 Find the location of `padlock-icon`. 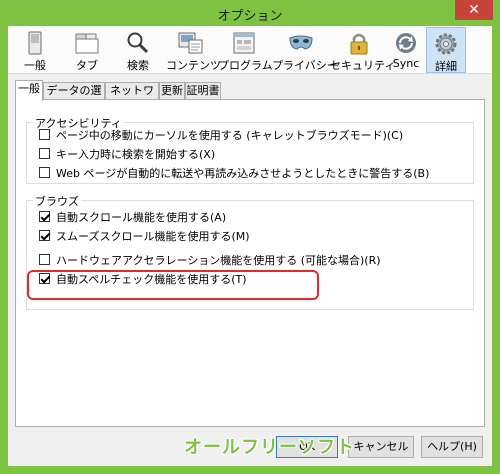

padlock-icon is located at coordinates (359, 44).